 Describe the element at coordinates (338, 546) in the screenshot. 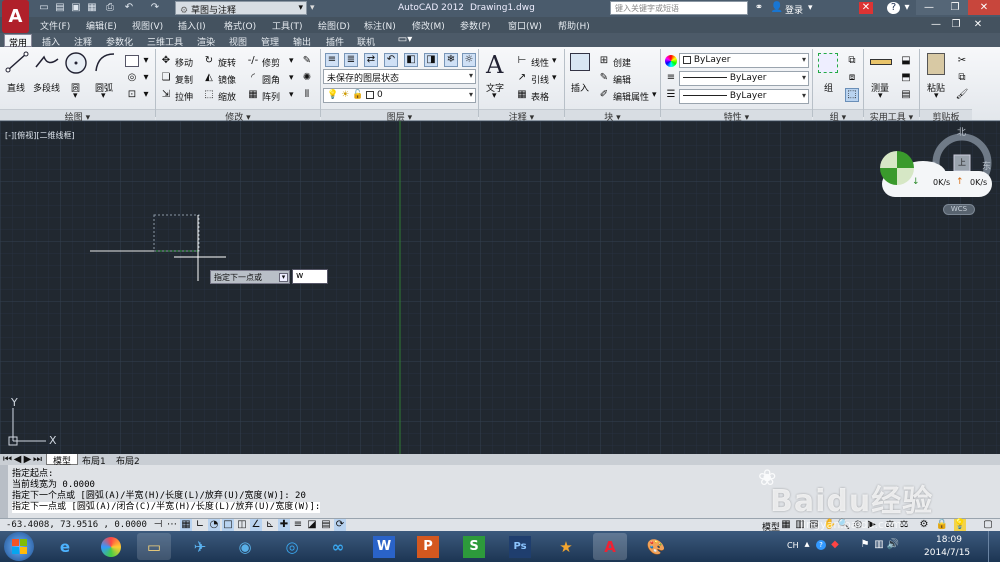

I see `baidu-netdisk-icon: ∞` at that location.